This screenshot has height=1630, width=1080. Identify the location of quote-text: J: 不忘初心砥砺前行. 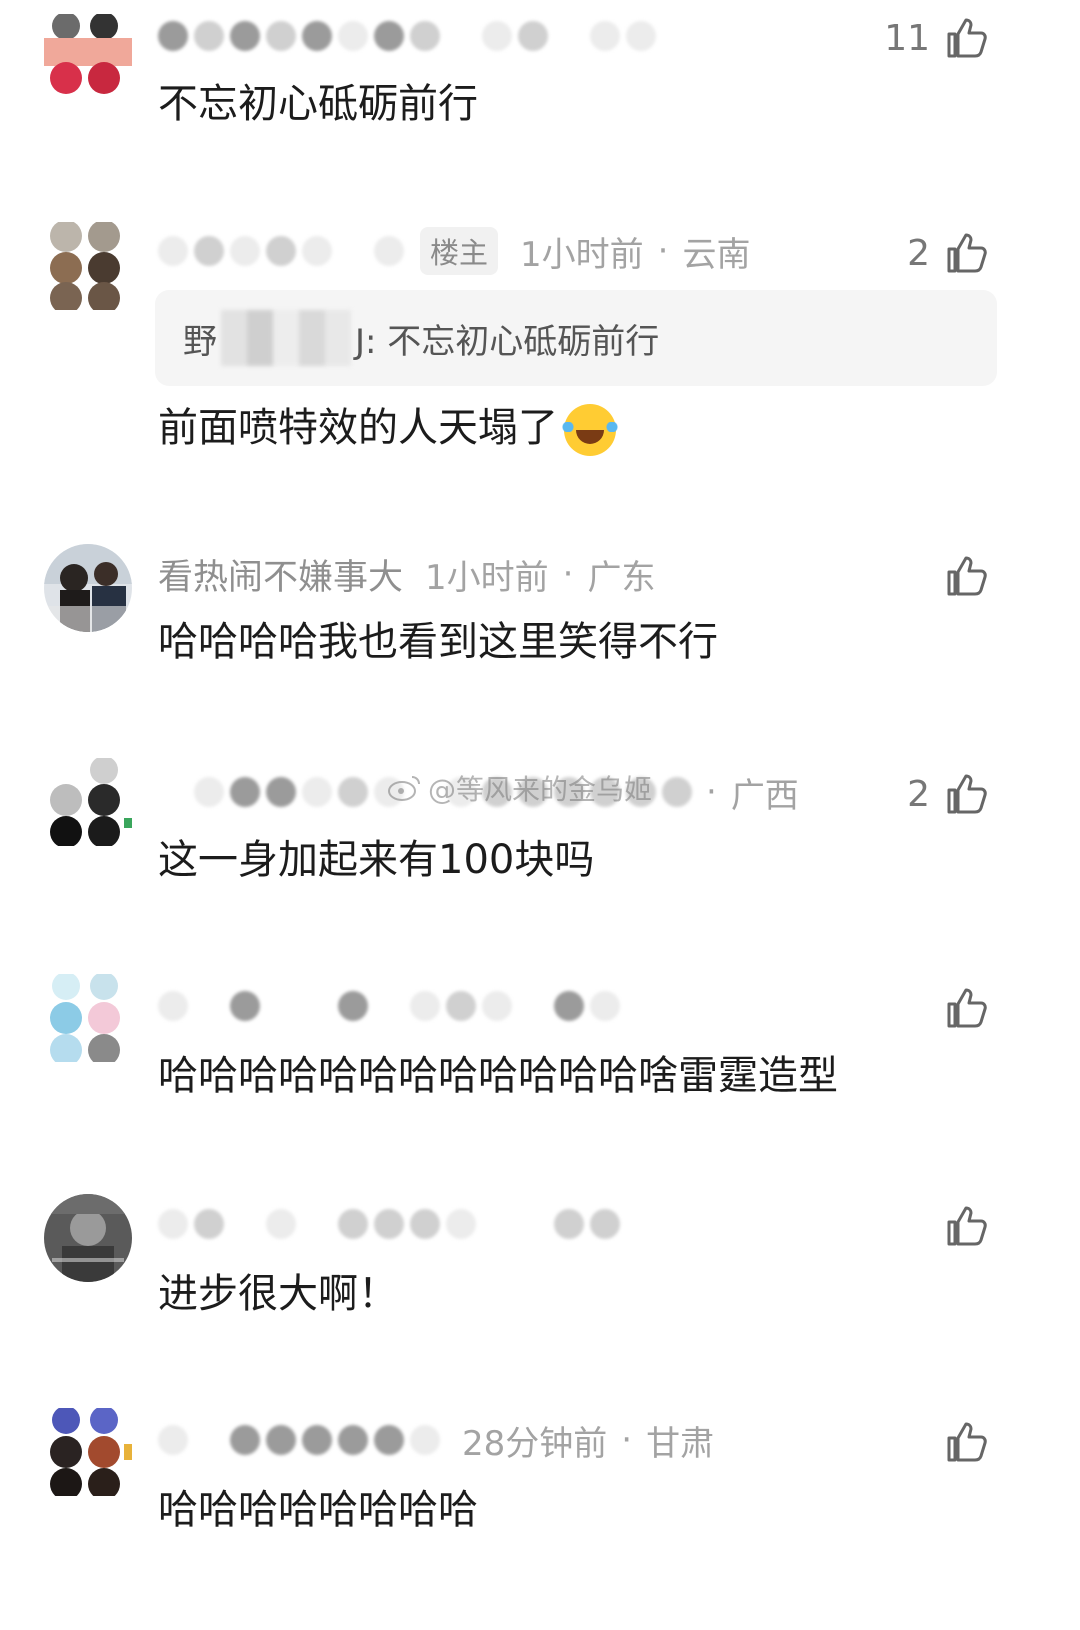
(507, 341).